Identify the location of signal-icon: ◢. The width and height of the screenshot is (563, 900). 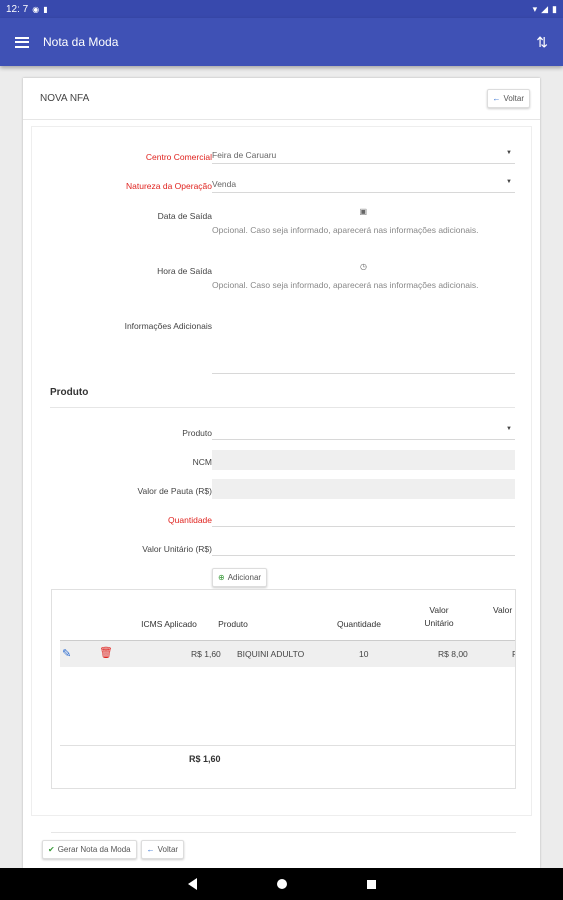
(545, 8).